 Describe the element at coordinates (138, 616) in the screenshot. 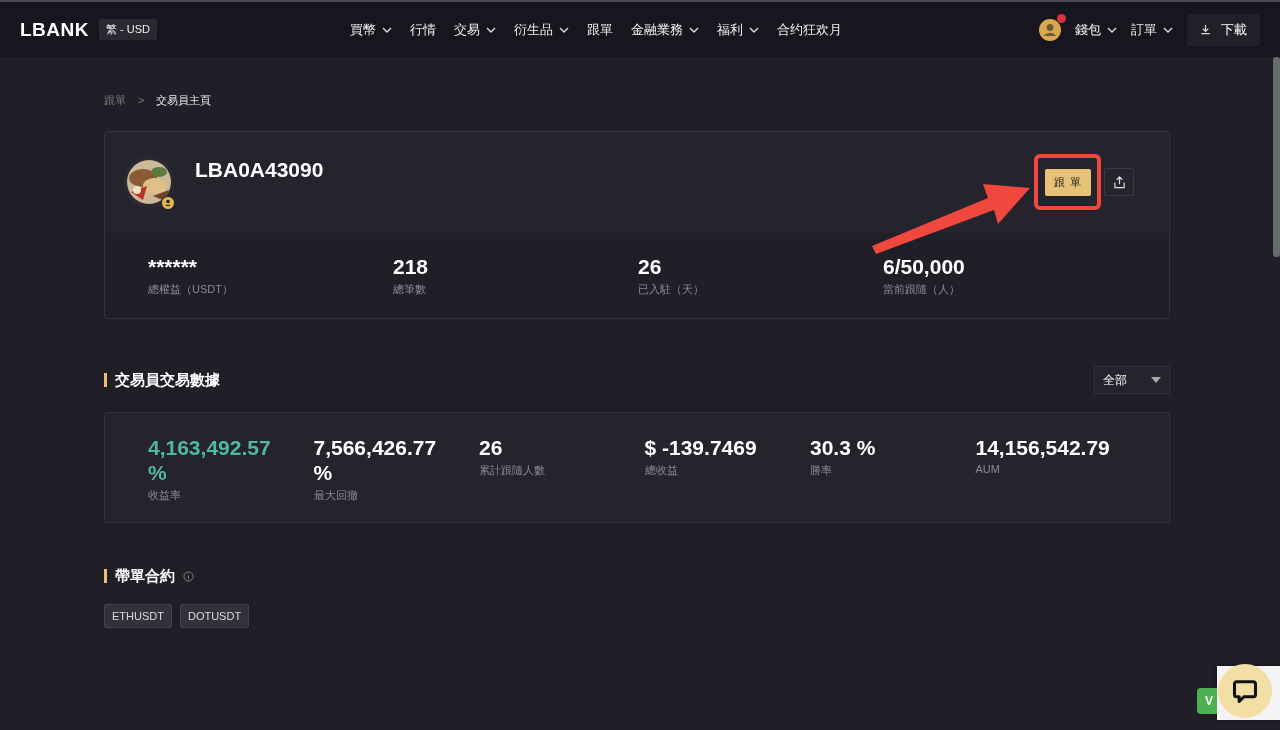

I see `contract-tag: ETHUSDT` at that location.